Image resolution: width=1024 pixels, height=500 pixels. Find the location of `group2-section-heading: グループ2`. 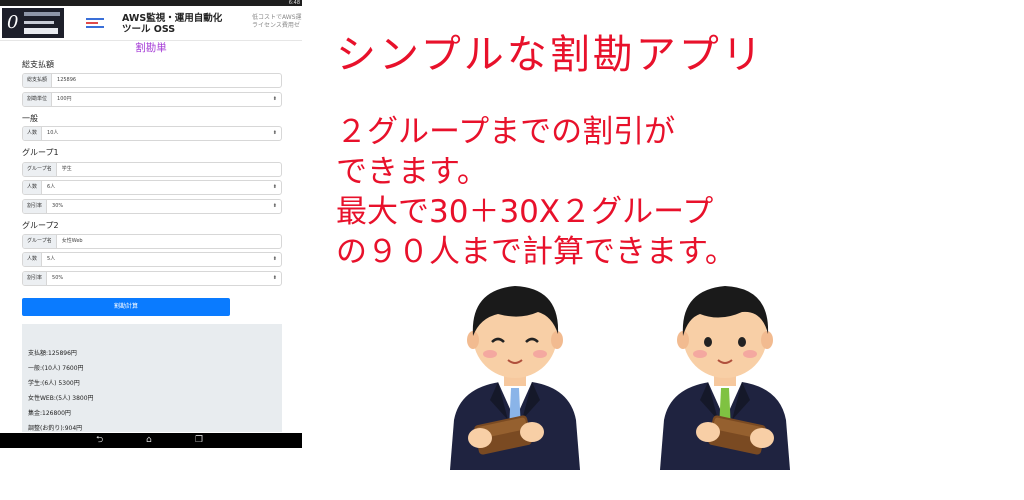

group2-section-heading: グループ2 is located at coordinates (40, 225).